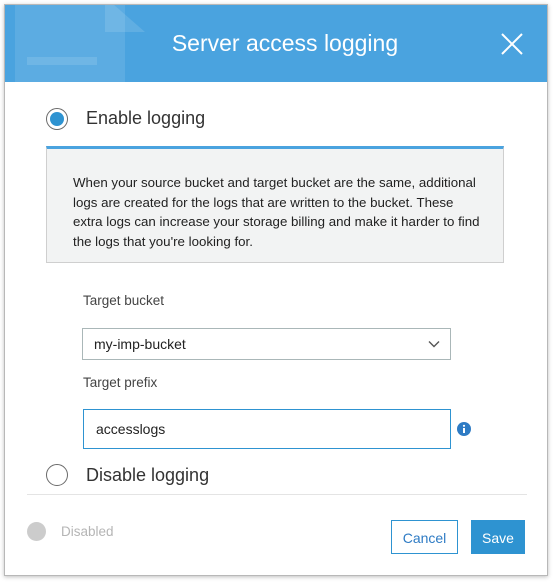 The width and height of the screenshot is (554, 582). I want to click on status-indicator-icon, so click(36, 531).